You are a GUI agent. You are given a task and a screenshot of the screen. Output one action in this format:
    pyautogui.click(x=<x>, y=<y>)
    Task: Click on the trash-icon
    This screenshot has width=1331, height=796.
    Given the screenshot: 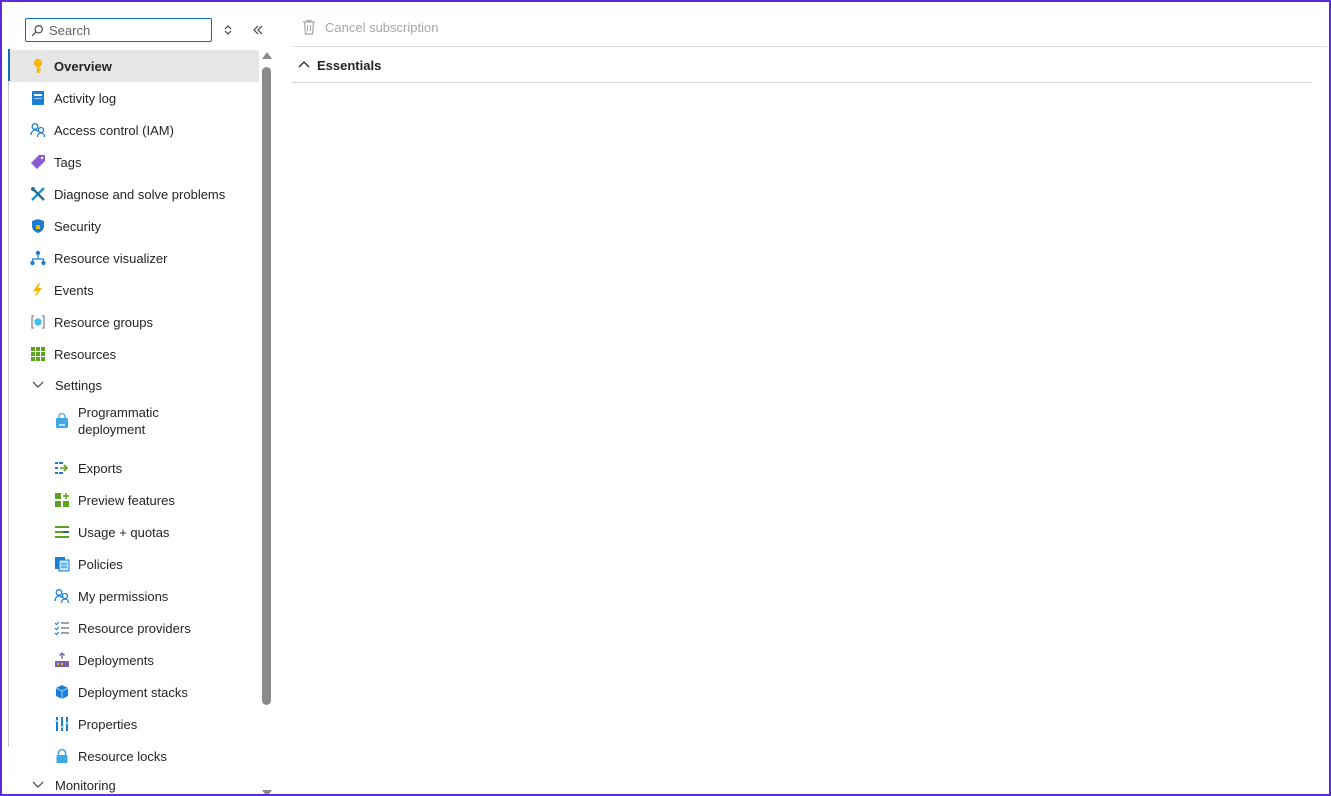 What is the action you would take?
    pyautogui.click(x=309, y=27)
    